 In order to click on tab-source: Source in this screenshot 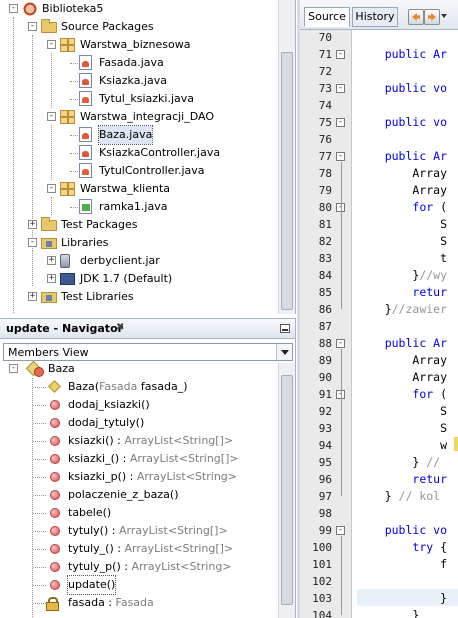, I will do `click(327, 17)`.